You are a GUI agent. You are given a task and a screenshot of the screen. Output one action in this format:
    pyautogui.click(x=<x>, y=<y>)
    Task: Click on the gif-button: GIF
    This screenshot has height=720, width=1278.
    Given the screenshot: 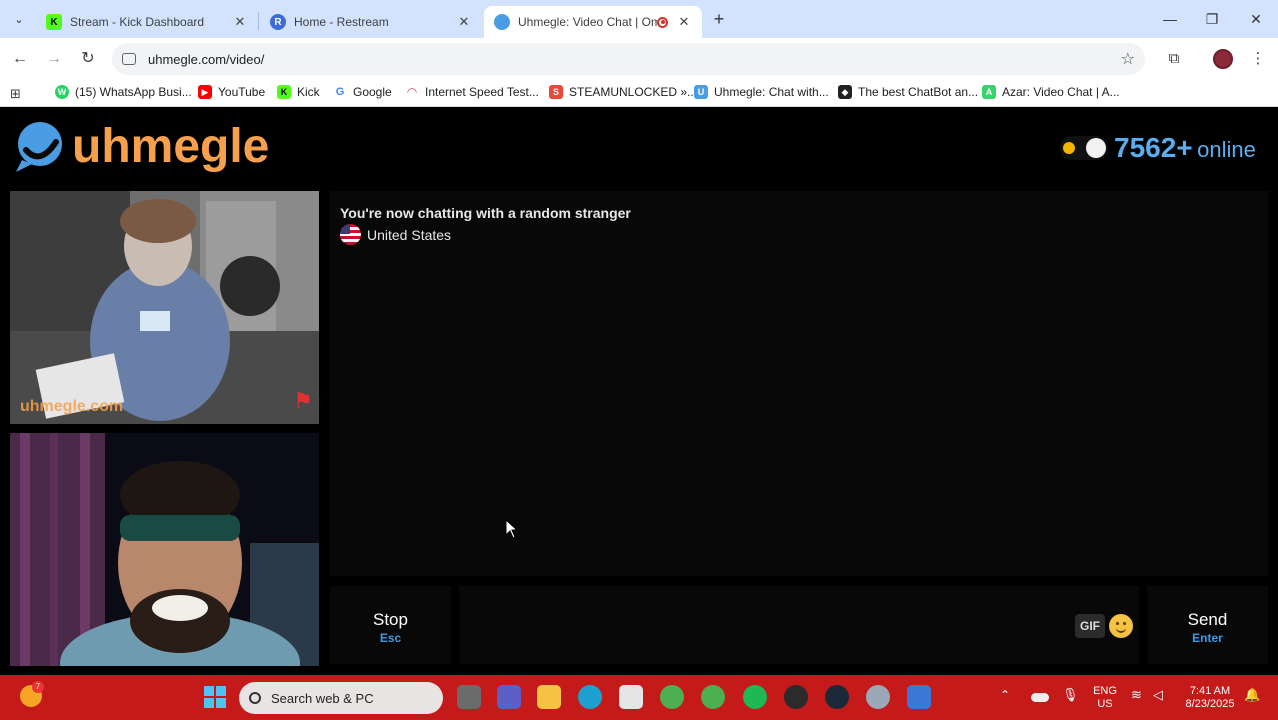 What is the action you would take?
    pyautogui.click(x=1090, y=626)
    